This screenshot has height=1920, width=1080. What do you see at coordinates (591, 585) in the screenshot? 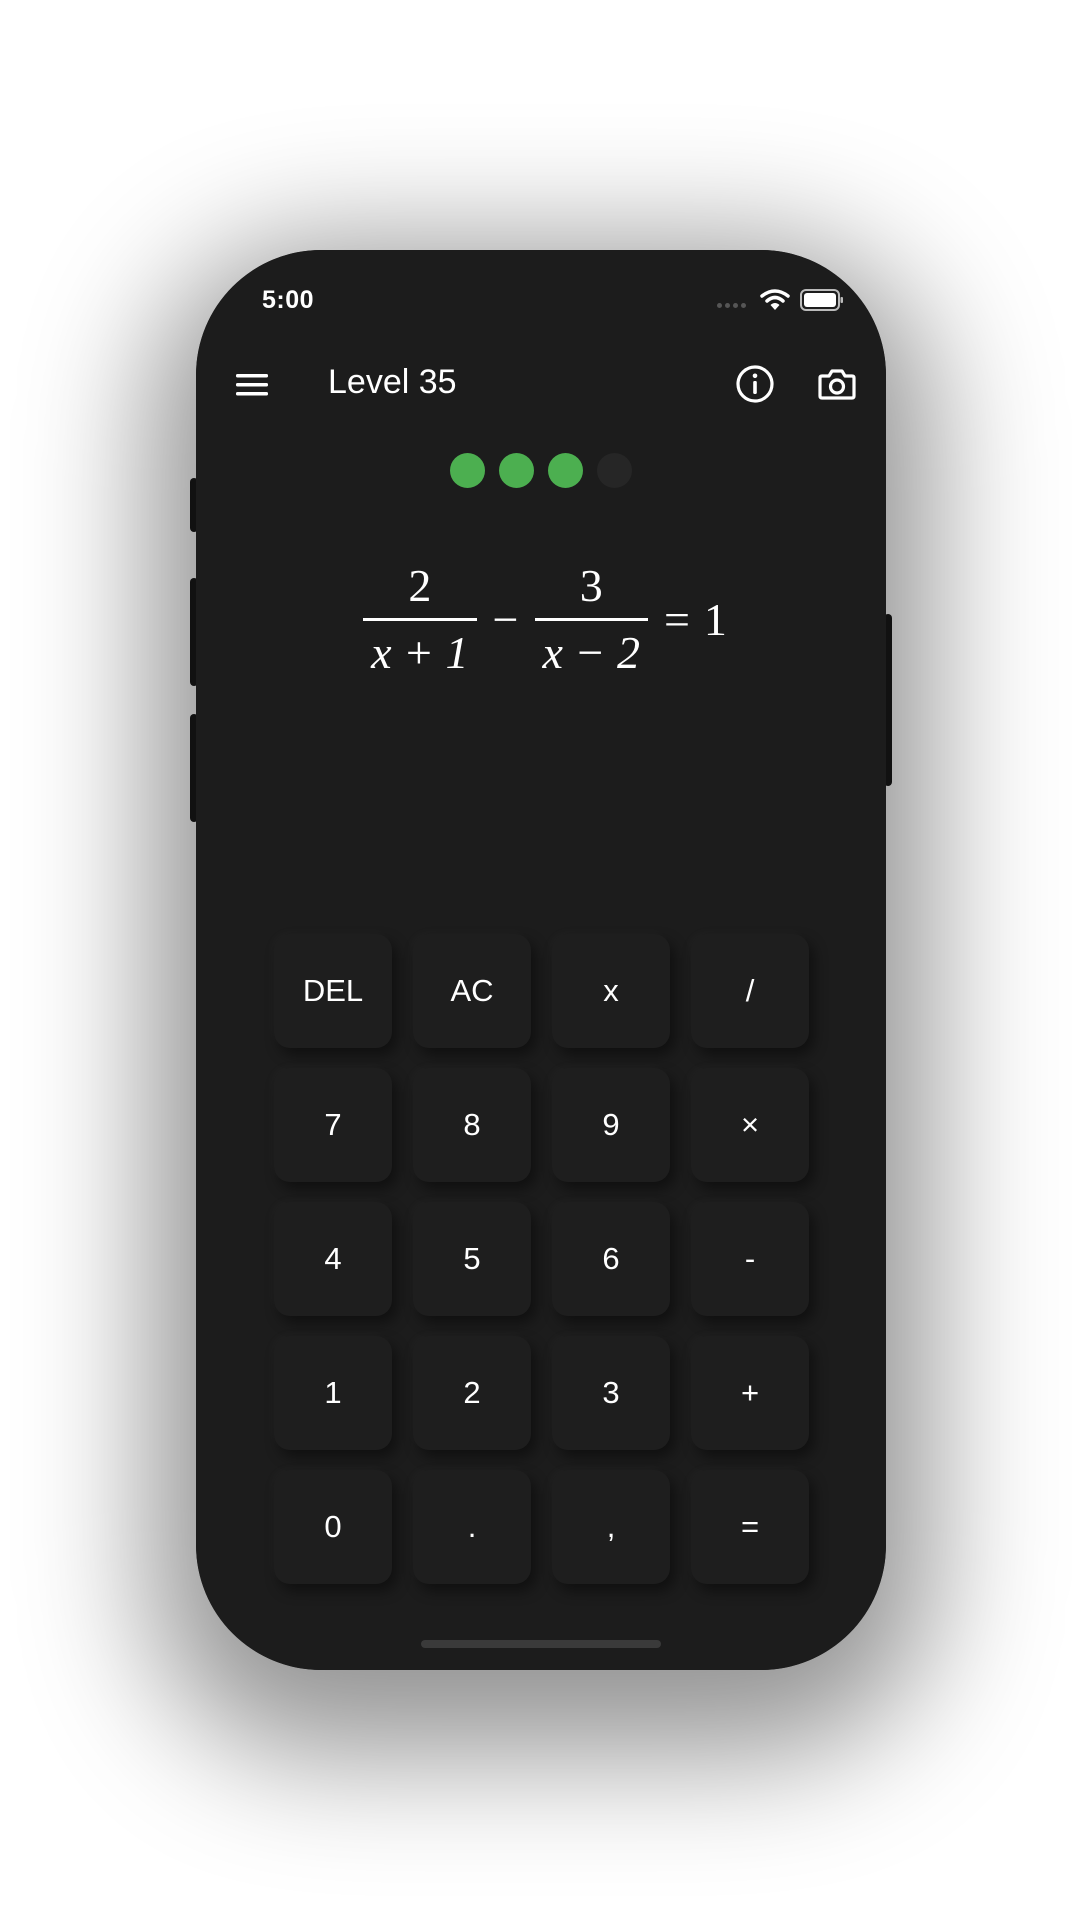
I see `fraction-2-numerator: 3` at bounding box center [591, 585].